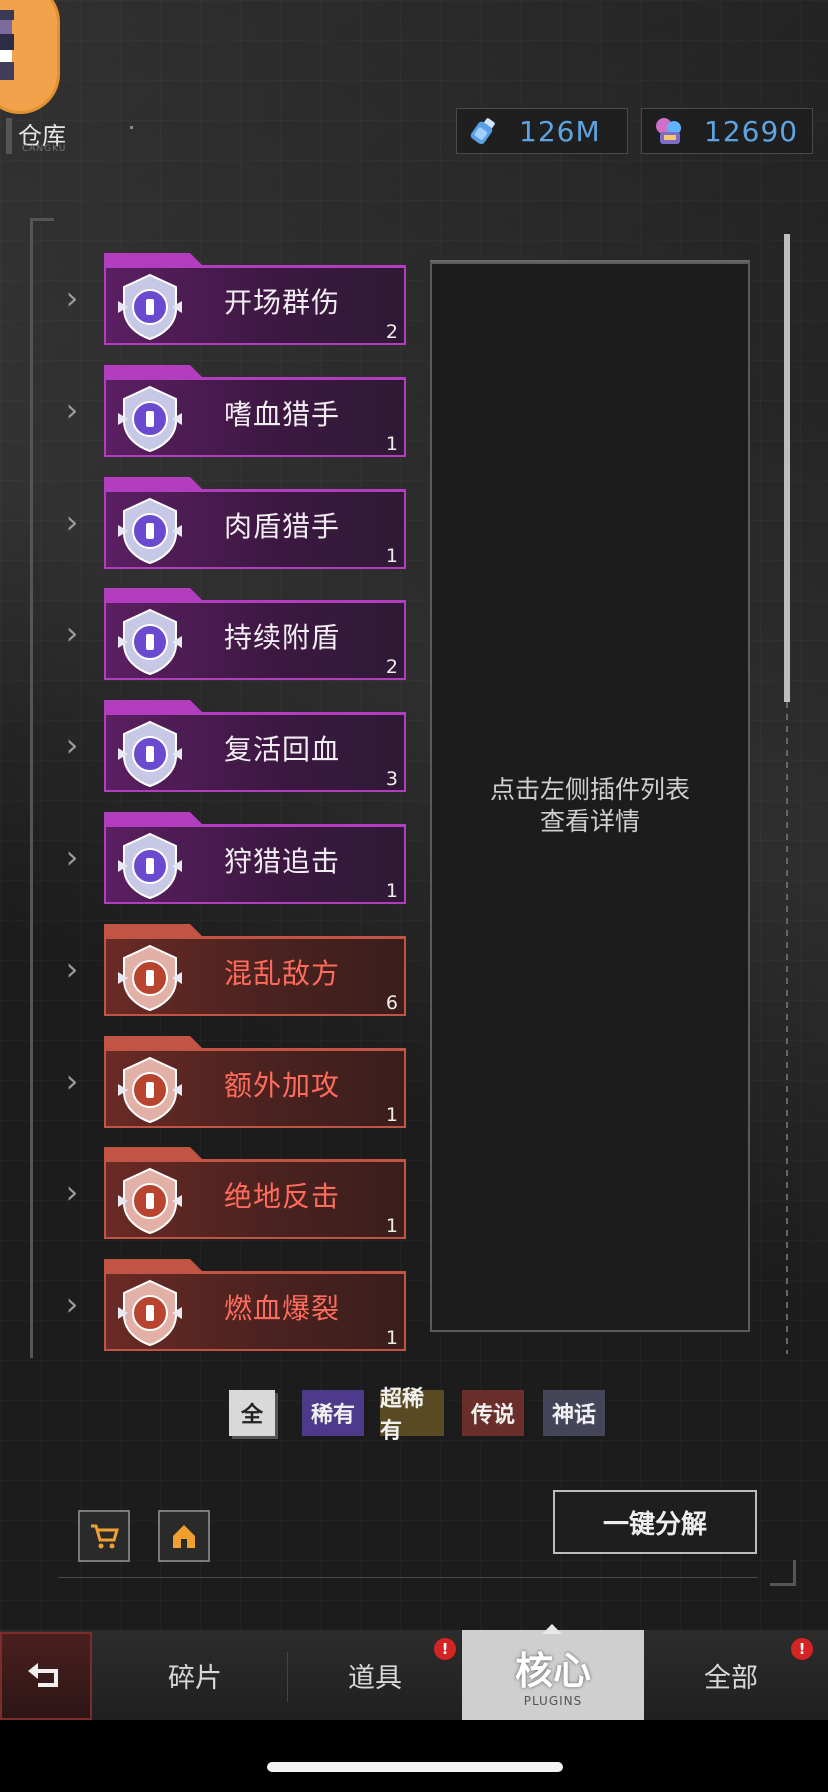 Image resolution: width=828 pixels, height=1792 pixels. I want to click on detail-hint-line1: 点击左侧插件列表, so click(589, 789).